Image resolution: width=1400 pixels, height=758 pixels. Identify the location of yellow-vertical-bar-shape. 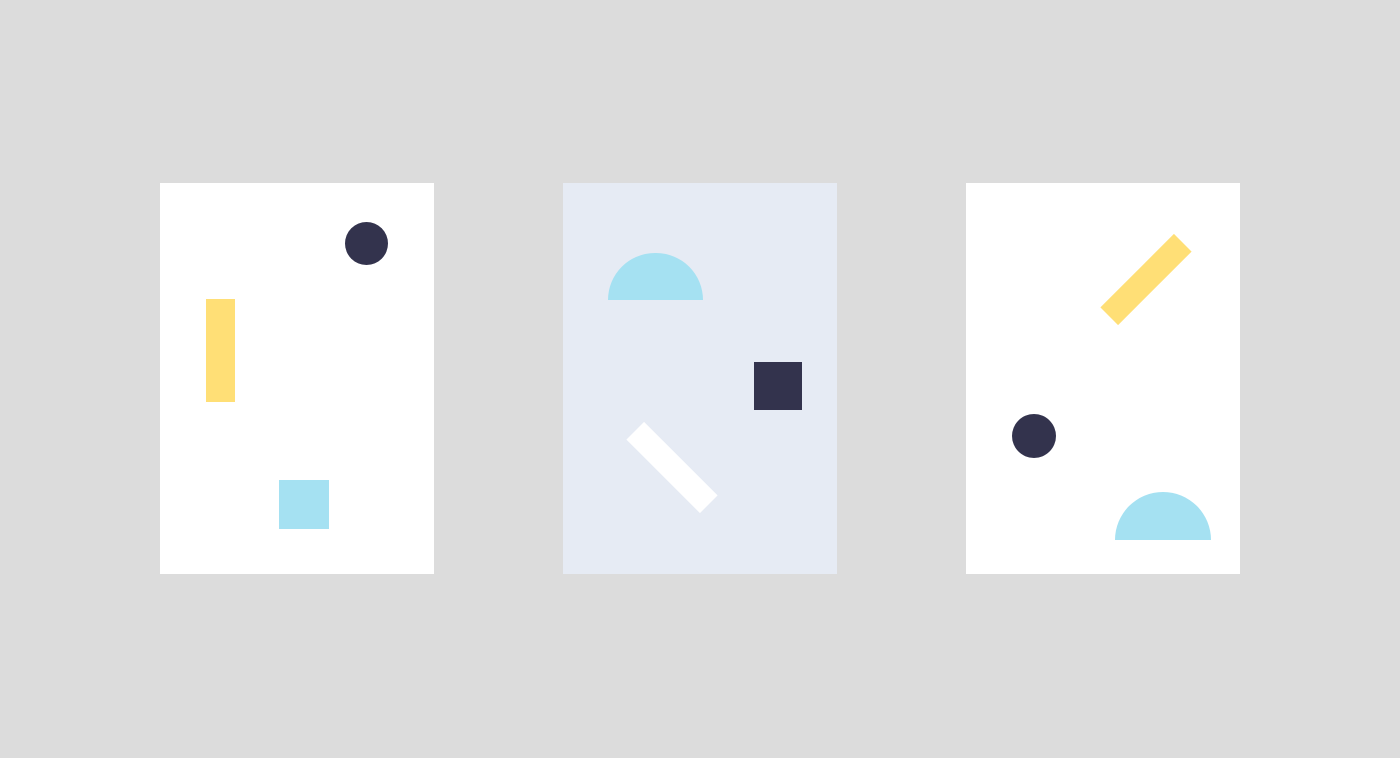
(220, 350).